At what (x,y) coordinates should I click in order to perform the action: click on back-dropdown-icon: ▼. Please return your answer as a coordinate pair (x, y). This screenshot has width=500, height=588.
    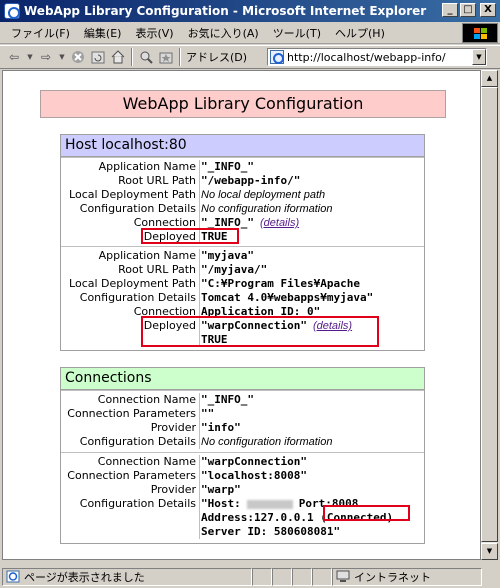
    Looking at the image, I should click on (30, 57).